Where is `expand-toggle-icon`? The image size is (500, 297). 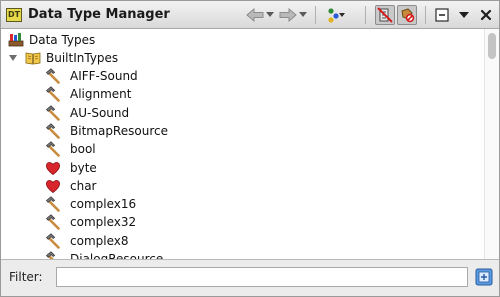 expand-toggle-icon is located at coordinates (13, 58).